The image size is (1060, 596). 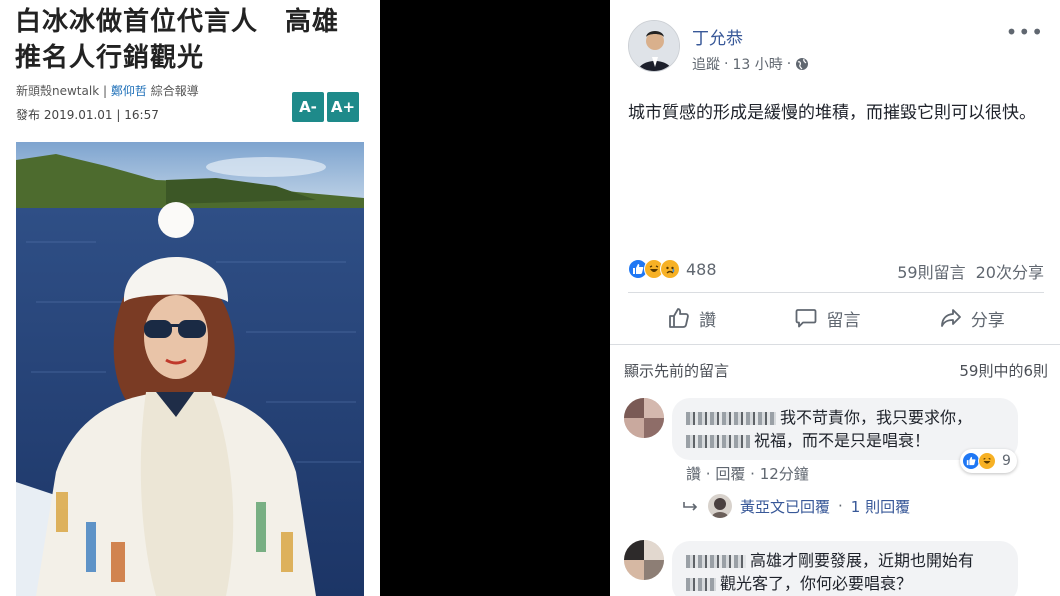 What do you see at coordinates (110, 58) in the screenshot?
I see `headline-line-2: 推名人行銷觀光` at bounding box center [110, 58].